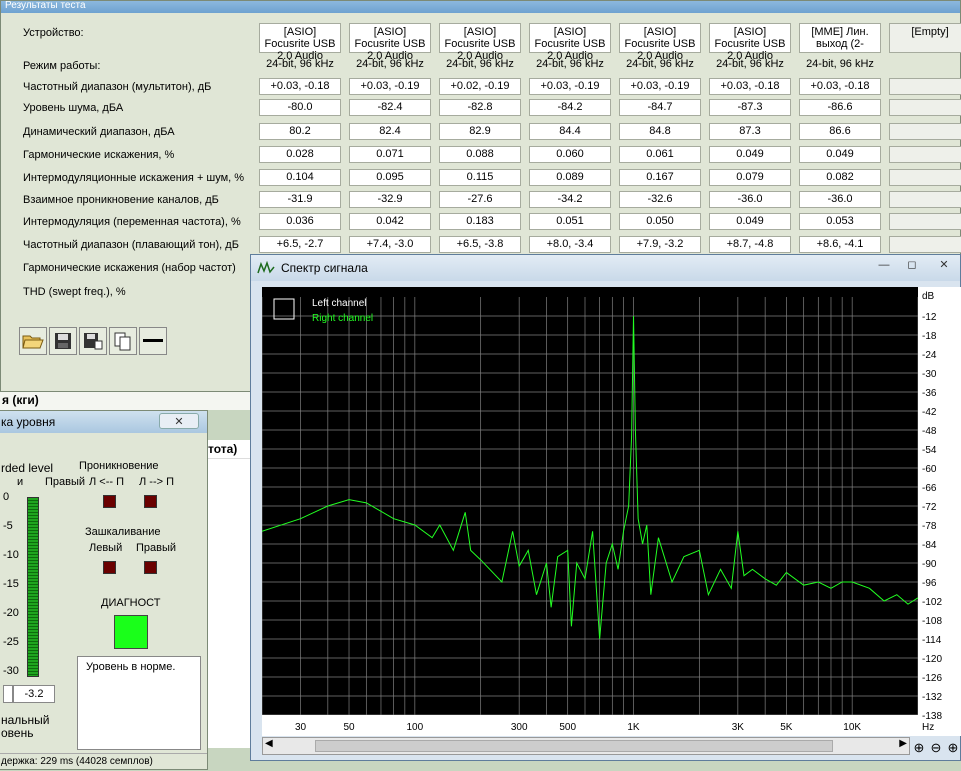  I want to click on scroll-thumb, so click(574, 746).